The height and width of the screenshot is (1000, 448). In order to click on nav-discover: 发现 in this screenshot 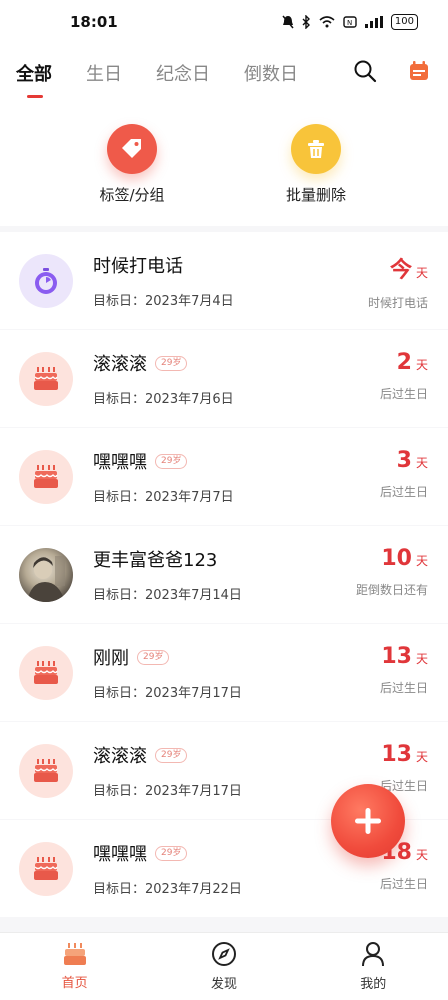, I will do `click(224, 966)`.